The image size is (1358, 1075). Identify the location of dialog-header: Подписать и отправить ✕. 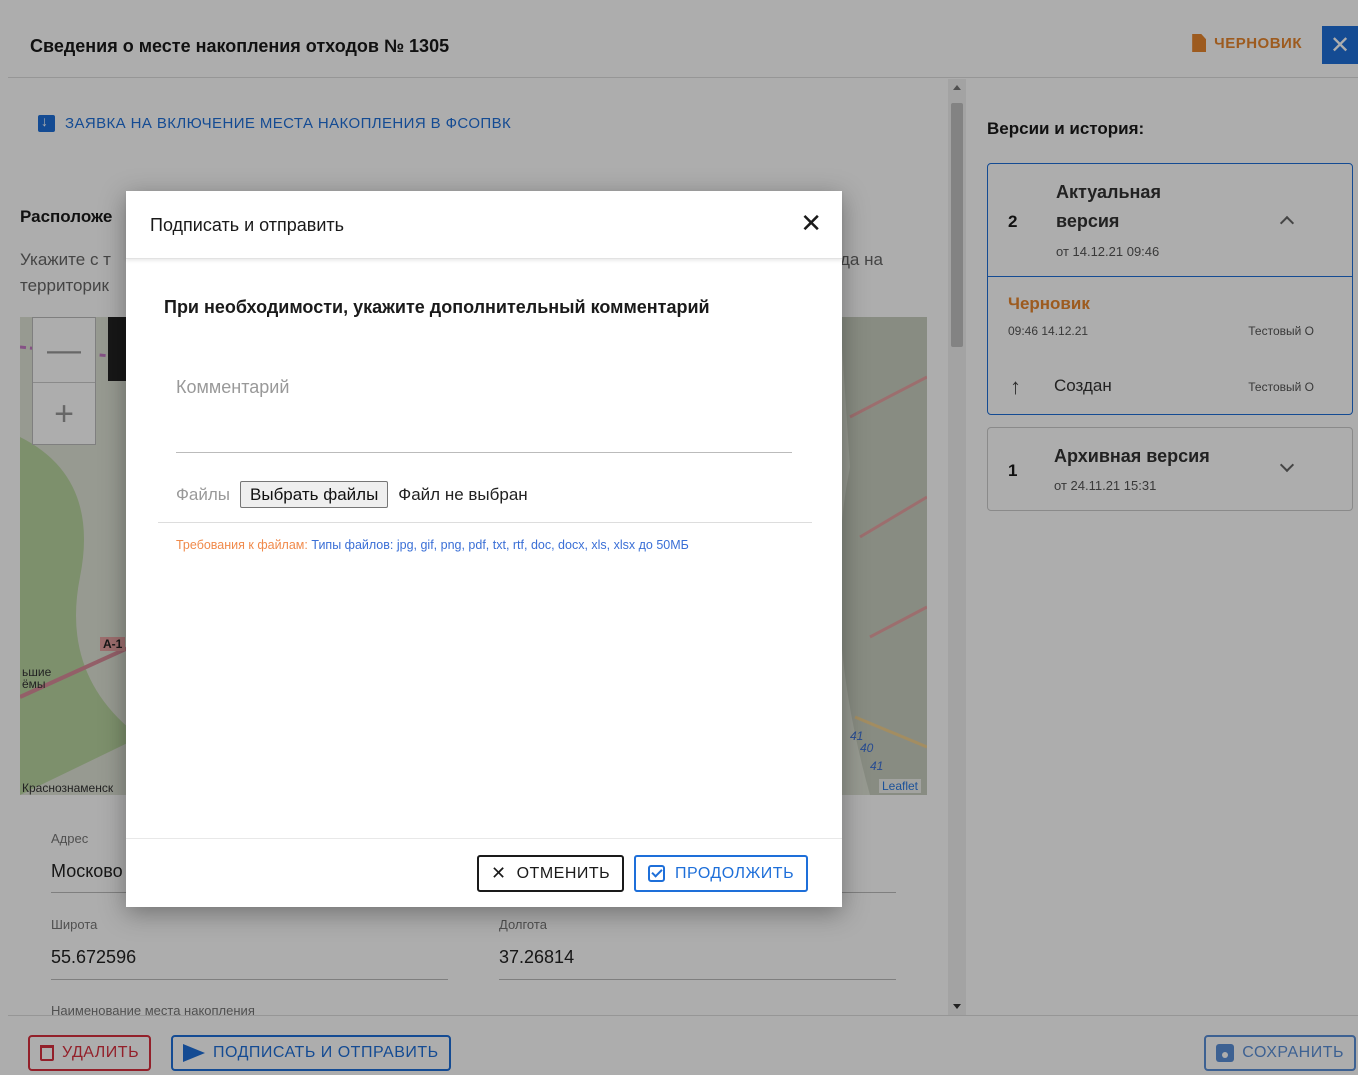
(484, 225).